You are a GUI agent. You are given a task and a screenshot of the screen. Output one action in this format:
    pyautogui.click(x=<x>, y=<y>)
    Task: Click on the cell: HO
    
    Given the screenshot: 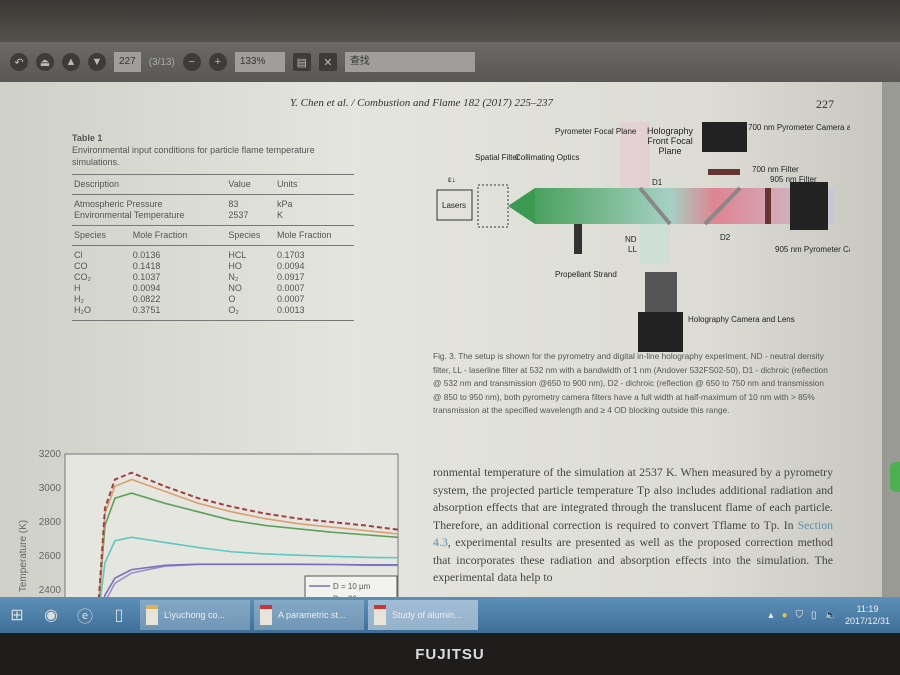 What is the action you would take?
    pyautogui.click(x=235, y=266)
    